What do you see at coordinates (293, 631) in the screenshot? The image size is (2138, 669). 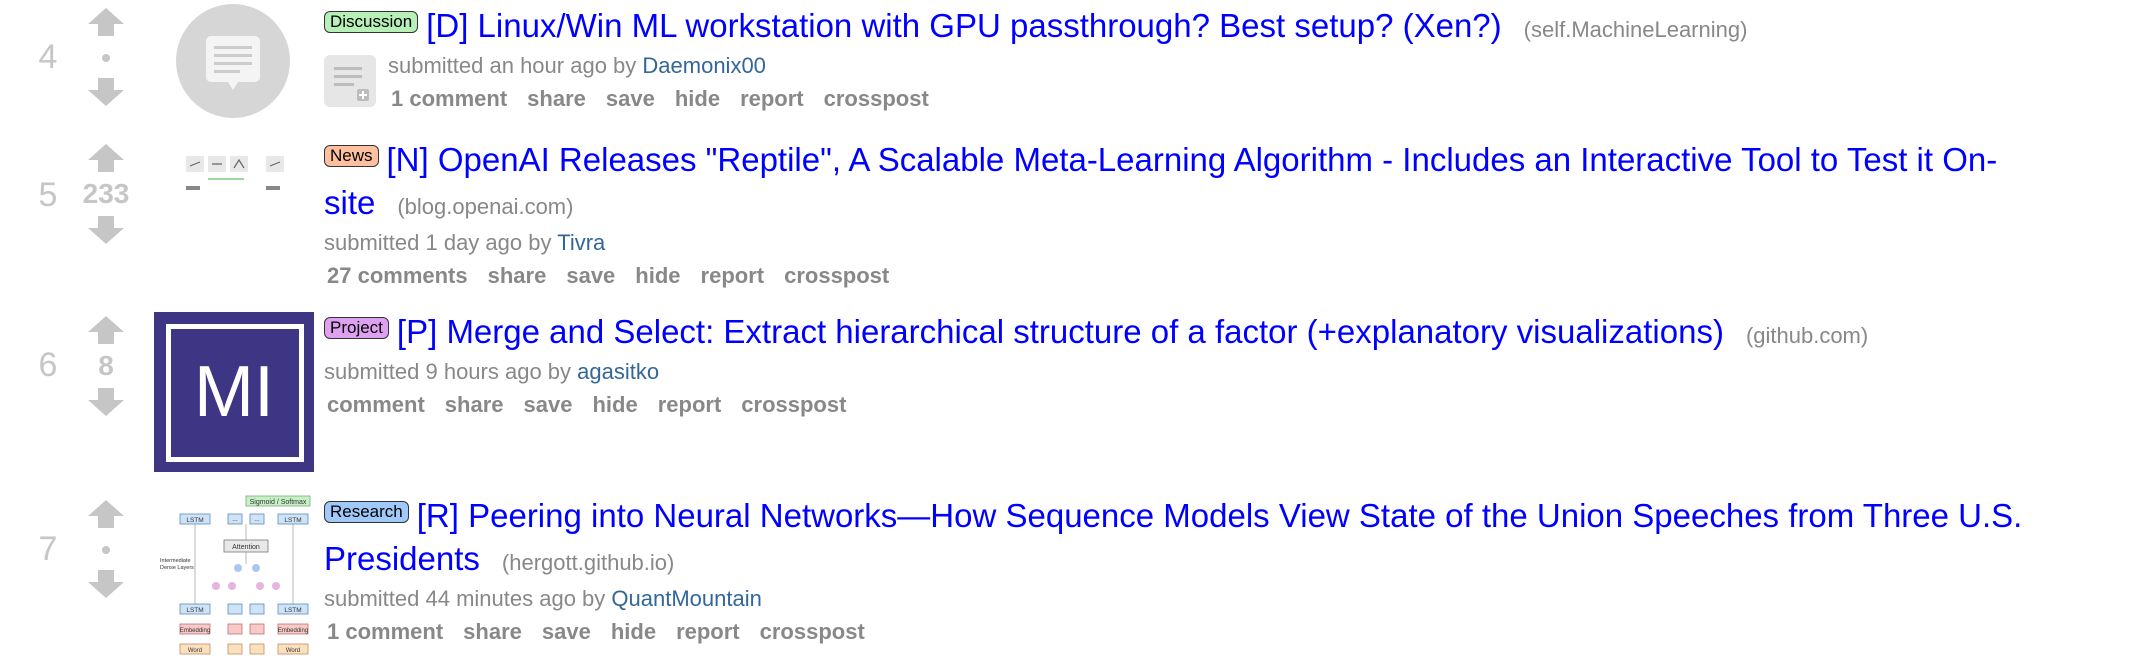 I see `diagram-embedding-2: Embedding` at bounding box center [293, 631].